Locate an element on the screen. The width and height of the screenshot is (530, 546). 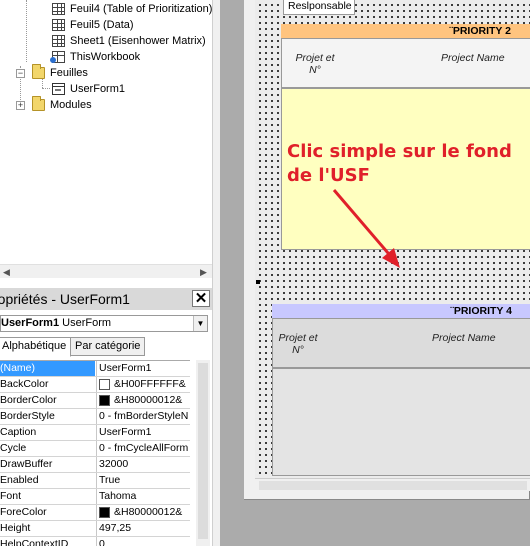
expand-icon: + is located at coordinates (20, 105).